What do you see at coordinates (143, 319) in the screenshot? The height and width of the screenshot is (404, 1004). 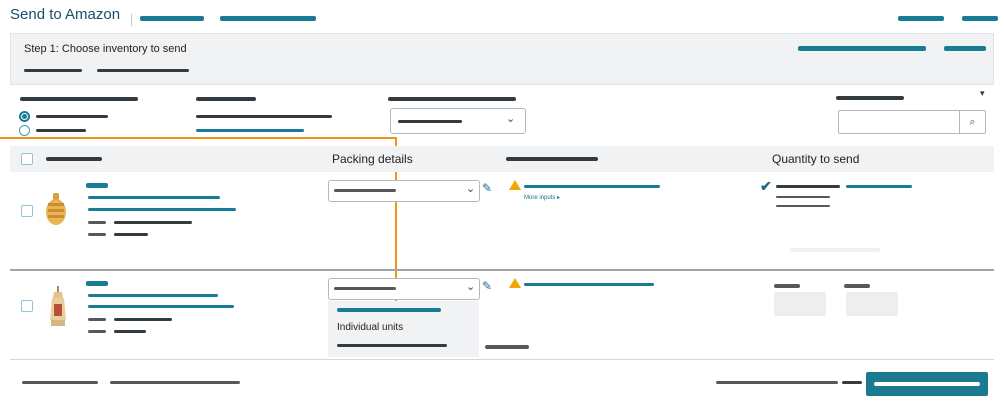 I see `row2-meta-1b` at bounding box center [143, 319].